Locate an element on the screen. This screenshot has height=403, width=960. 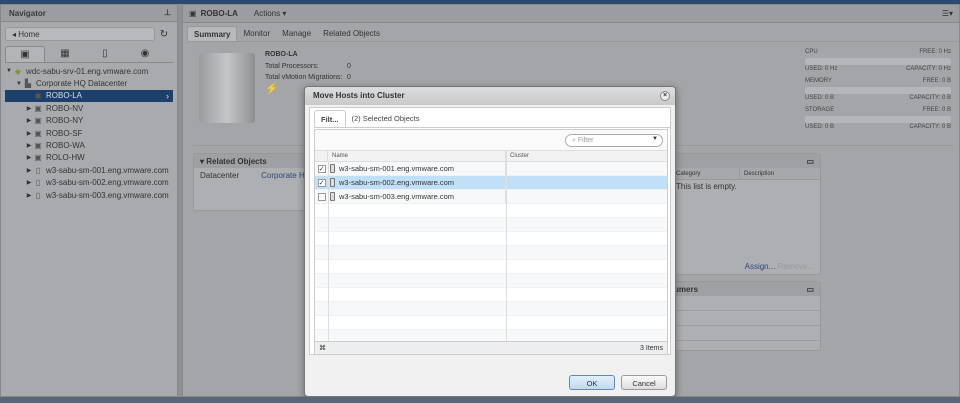
tree-node-label: ROBO-LA is located at coordinates (64, 96).